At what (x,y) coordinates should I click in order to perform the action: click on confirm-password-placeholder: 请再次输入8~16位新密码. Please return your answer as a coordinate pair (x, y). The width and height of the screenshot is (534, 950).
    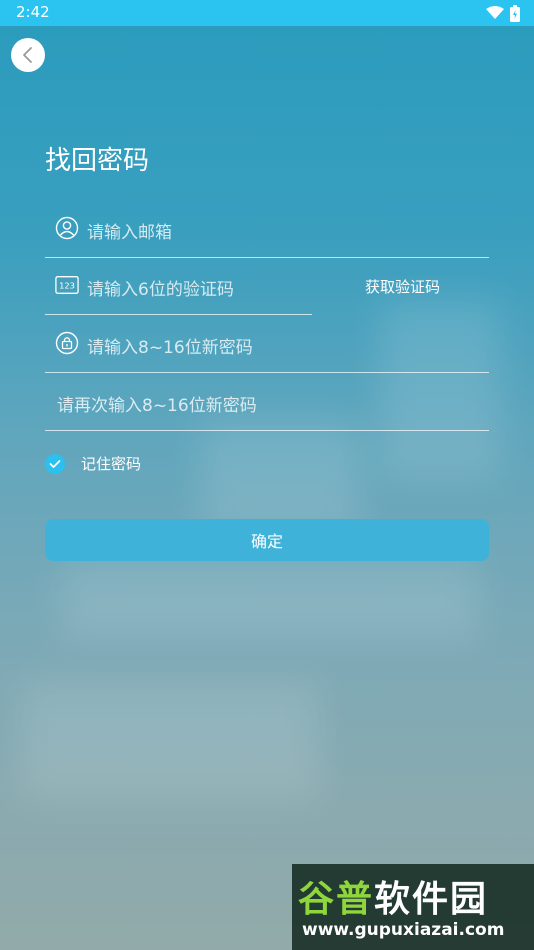
    Looking at the image, I should click on (157, 406).